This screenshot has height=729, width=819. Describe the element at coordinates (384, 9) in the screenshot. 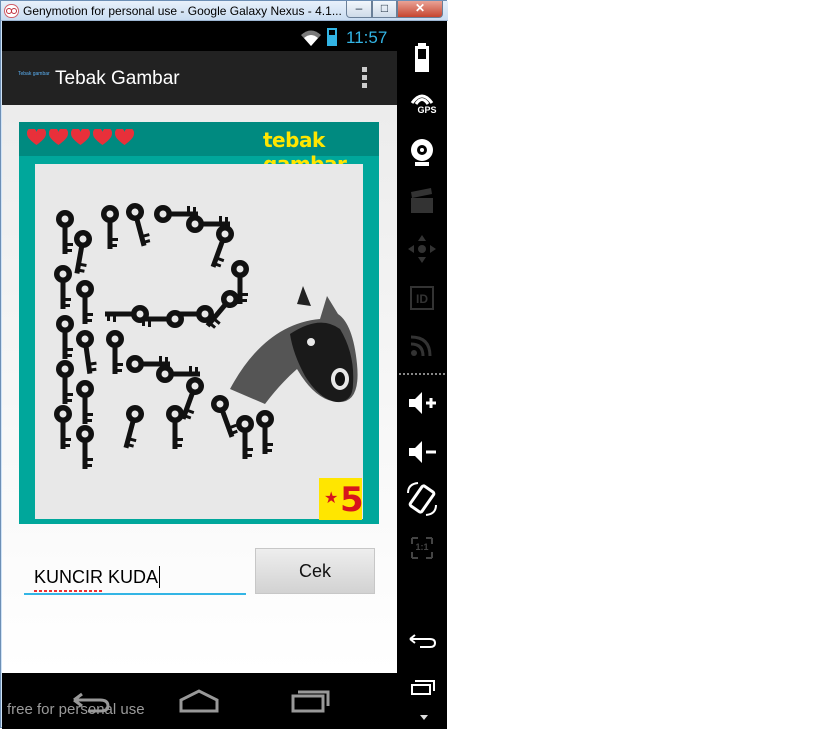

I see `maximize-button: □` at that location.